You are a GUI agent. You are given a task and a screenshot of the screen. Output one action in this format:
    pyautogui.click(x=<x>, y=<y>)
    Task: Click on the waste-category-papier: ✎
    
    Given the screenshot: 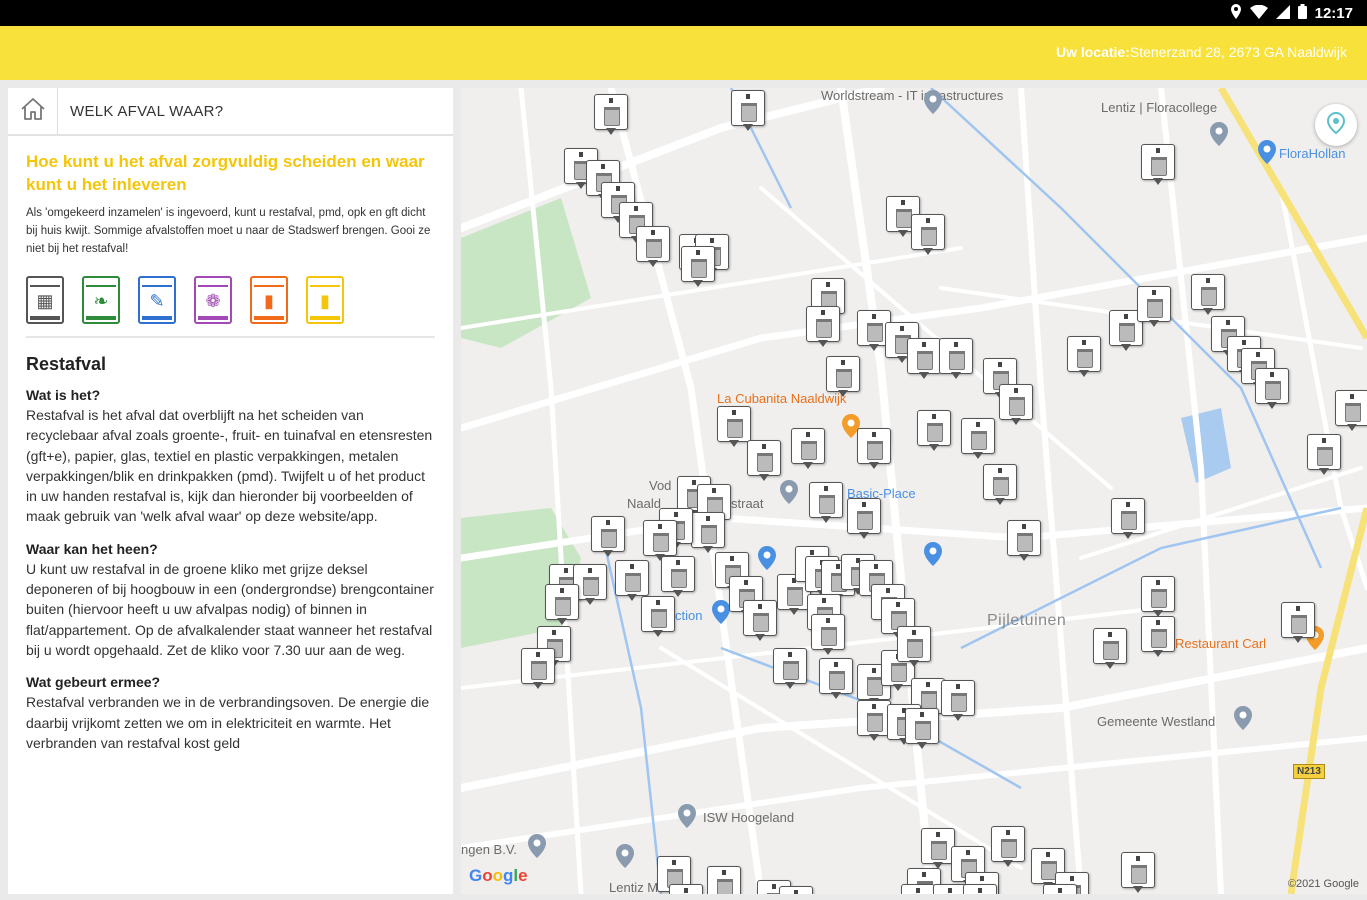 What is the action you would take?
    pyautogui.click(x=157, y=300)
    